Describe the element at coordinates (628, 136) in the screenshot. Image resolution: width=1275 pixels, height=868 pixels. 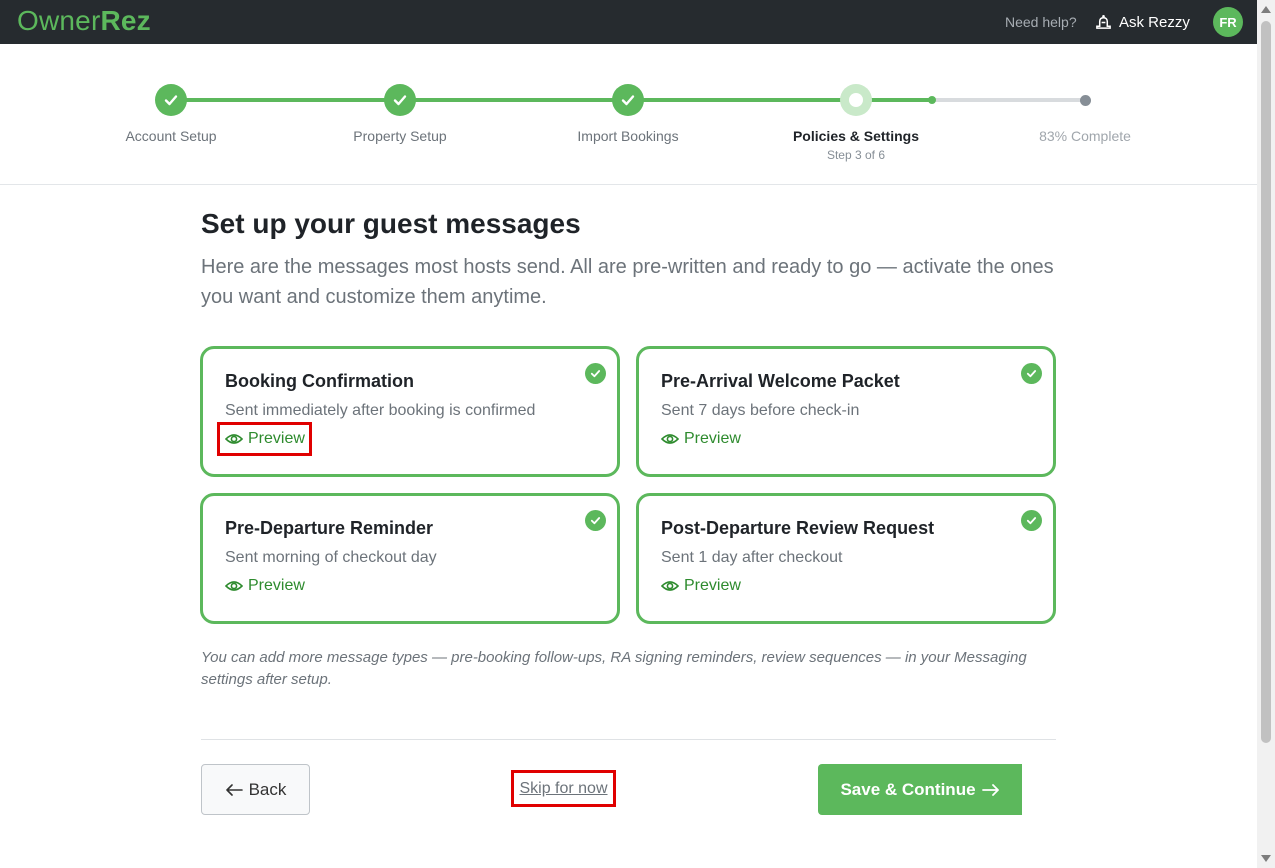
I see `step-label-import-bookings: Import Bookings` at that location.